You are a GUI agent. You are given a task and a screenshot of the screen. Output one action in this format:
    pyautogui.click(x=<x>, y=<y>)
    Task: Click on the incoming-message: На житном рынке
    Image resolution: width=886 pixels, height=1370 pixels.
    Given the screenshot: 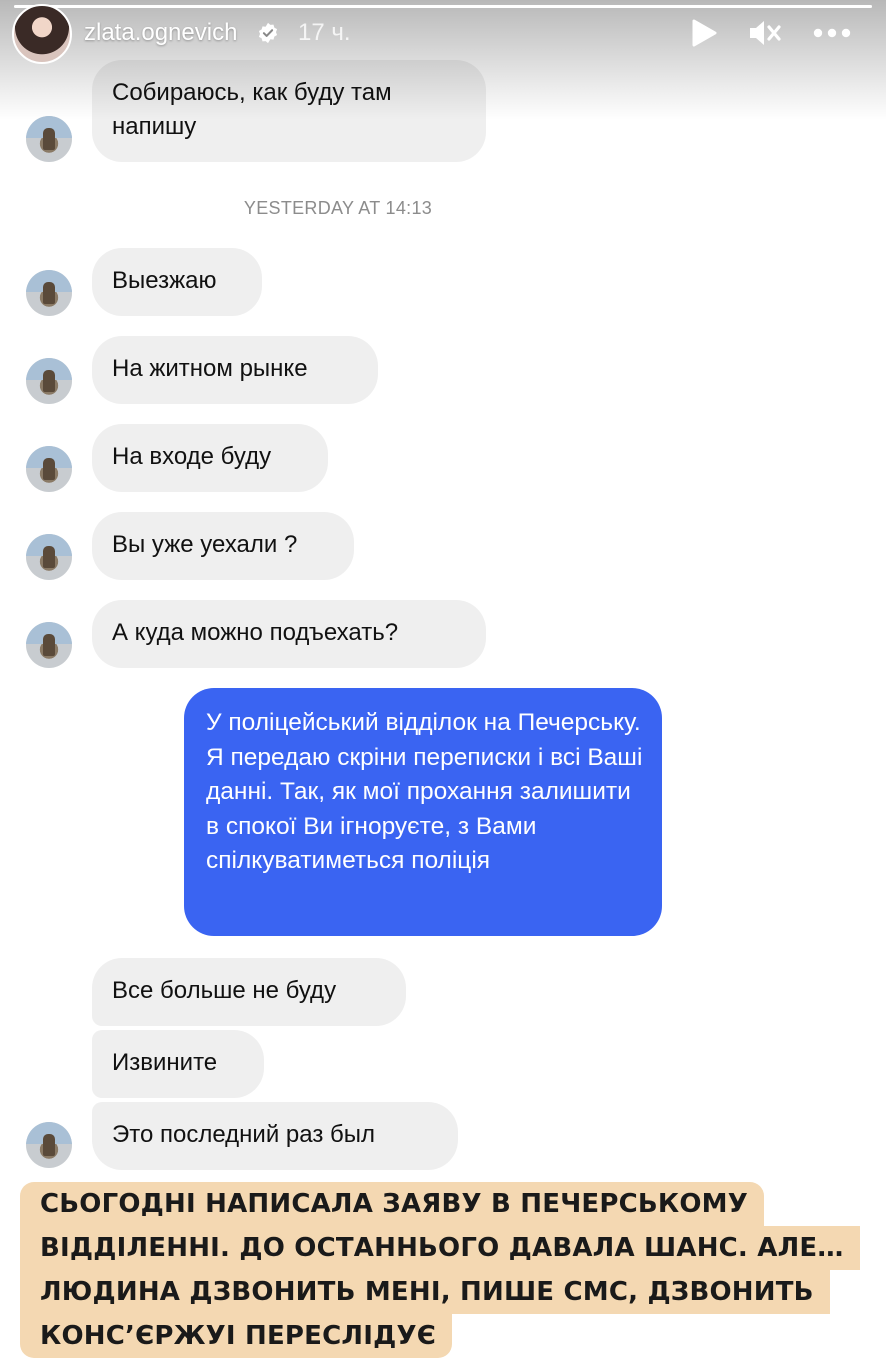 What is the action you would take?
    pyautogui.click(x=235, y=370)
    